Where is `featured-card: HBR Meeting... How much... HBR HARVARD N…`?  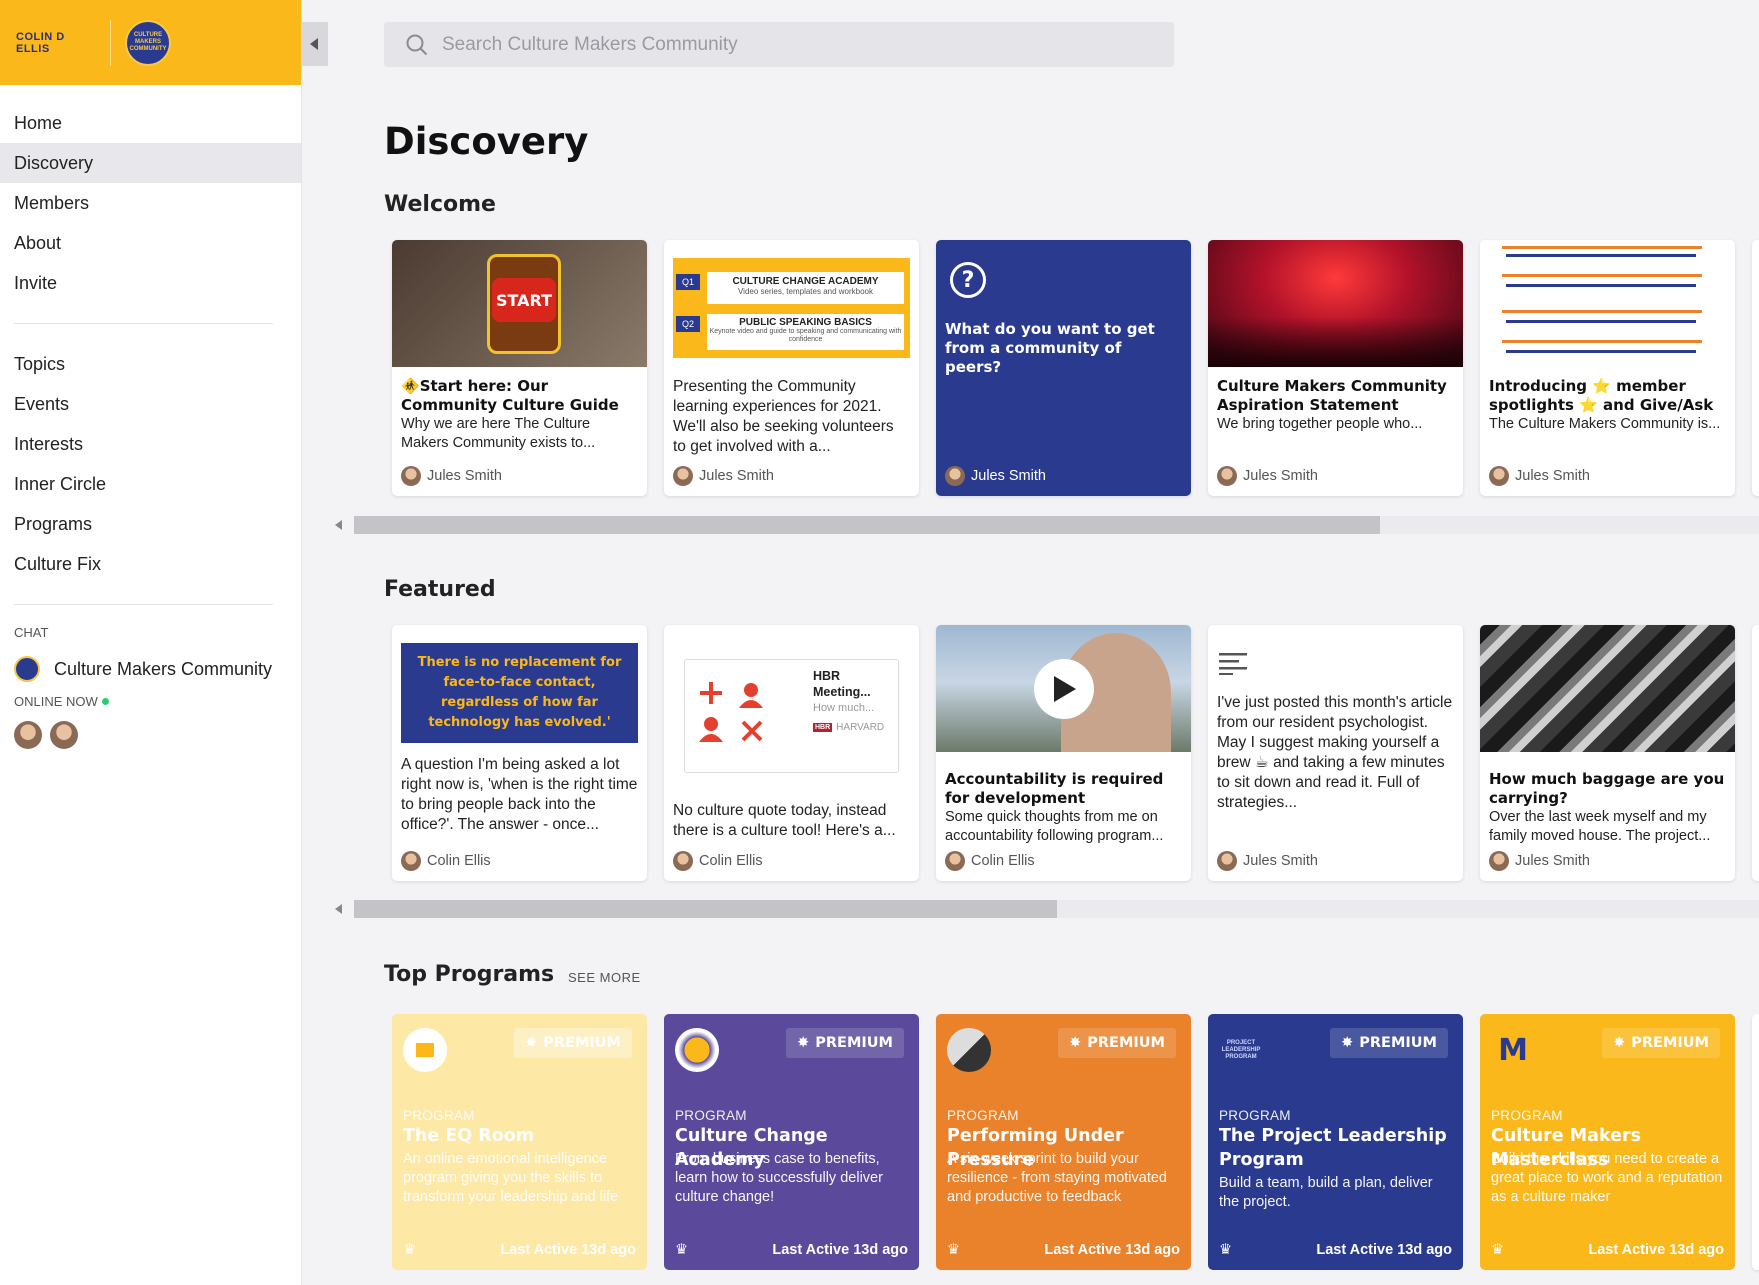 featured-card: HBR Meeting... How much... HBR HARVARD N… is located at coordinates (791, 753).